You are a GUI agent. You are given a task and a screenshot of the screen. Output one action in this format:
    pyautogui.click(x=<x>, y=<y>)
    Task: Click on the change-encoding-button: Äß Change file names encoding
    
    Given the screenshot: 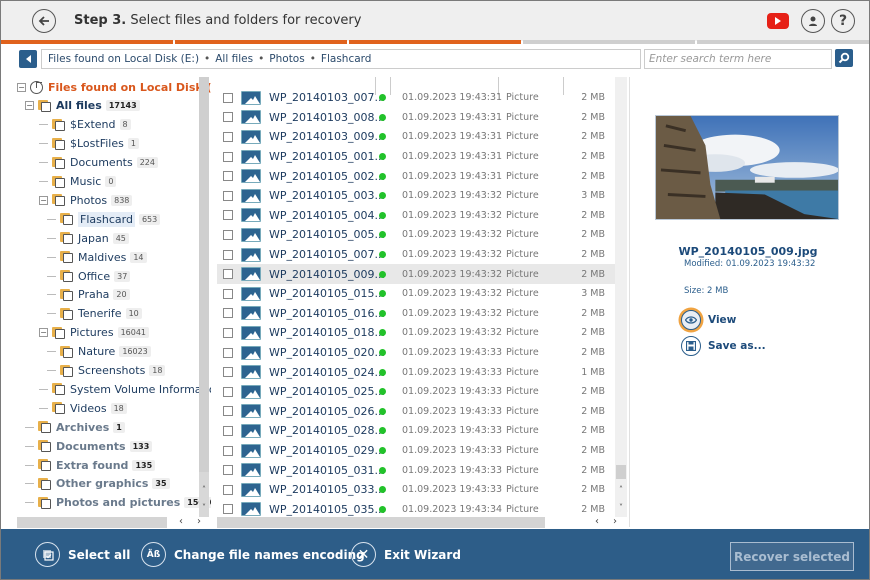 What is the action you would take?
    pyautogui.click(x=253, y=554)
    